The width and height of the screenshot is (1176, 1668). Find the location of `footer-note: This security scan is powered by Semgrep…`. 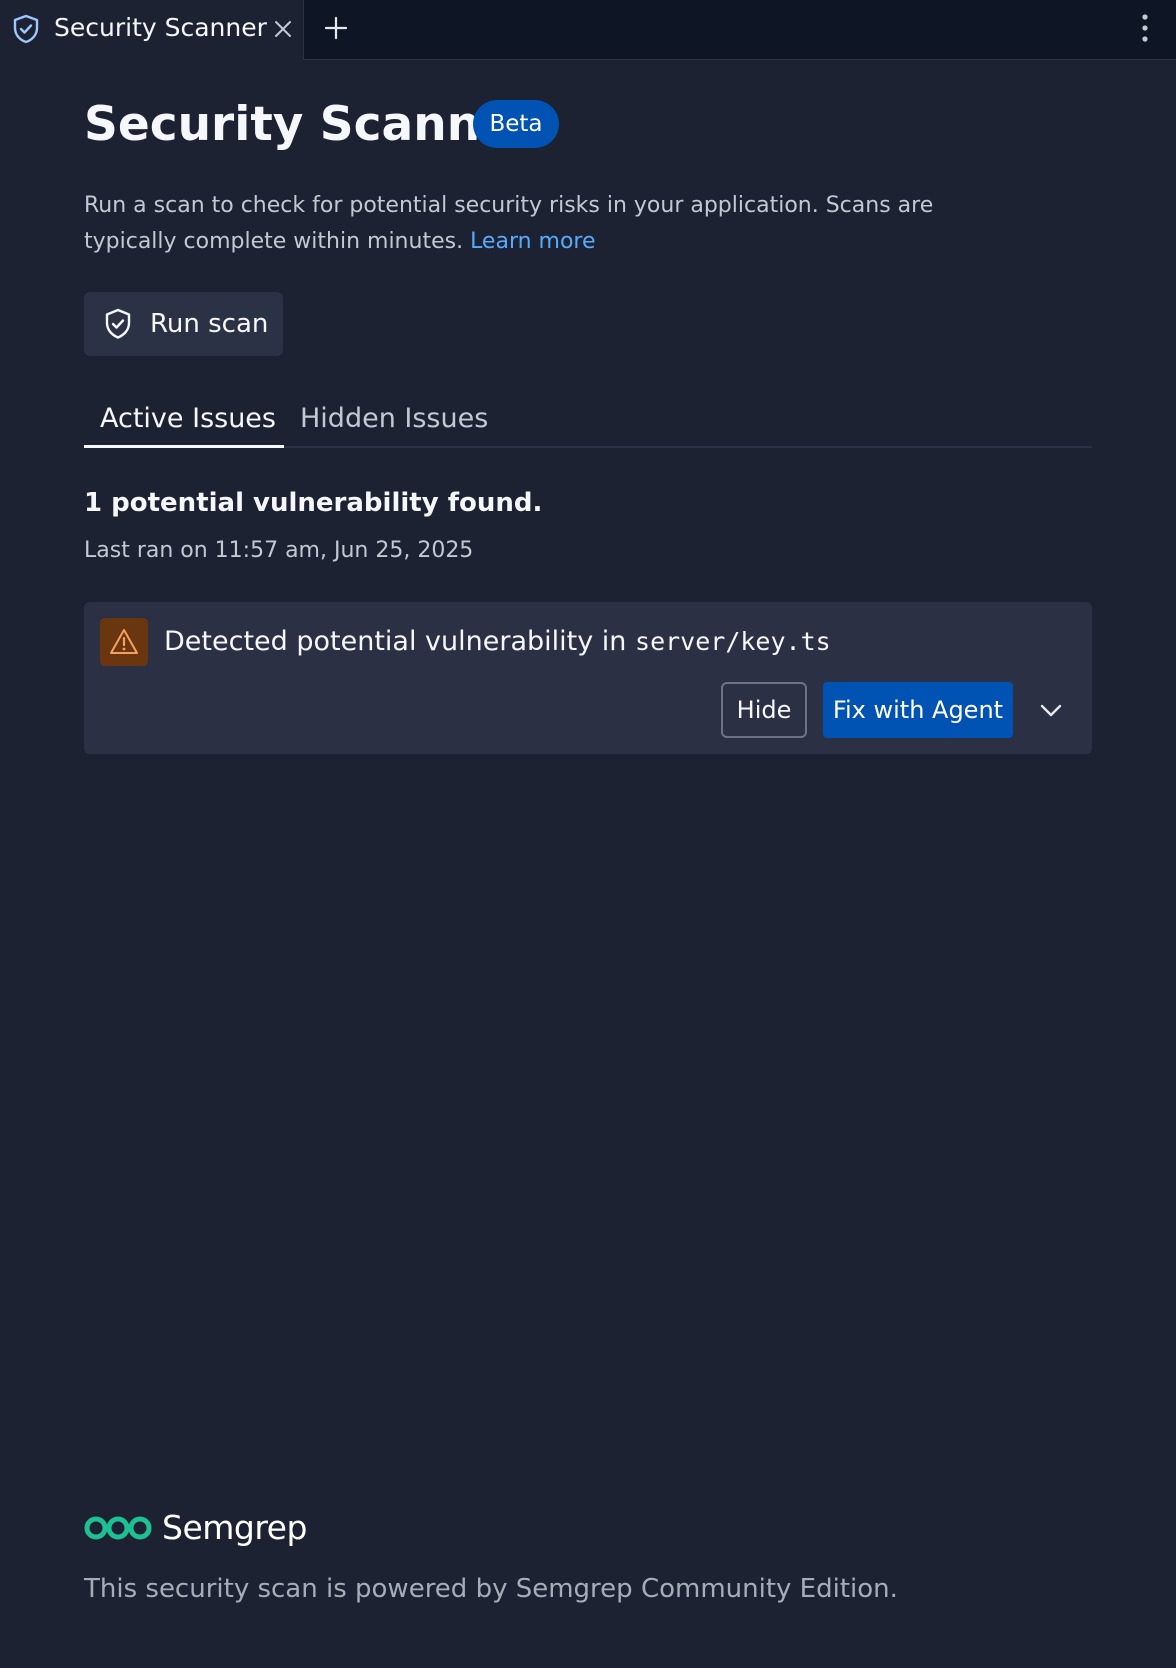

footer-note: This security scan is powered by Semgrep… is located at coordinates (491, 1589).